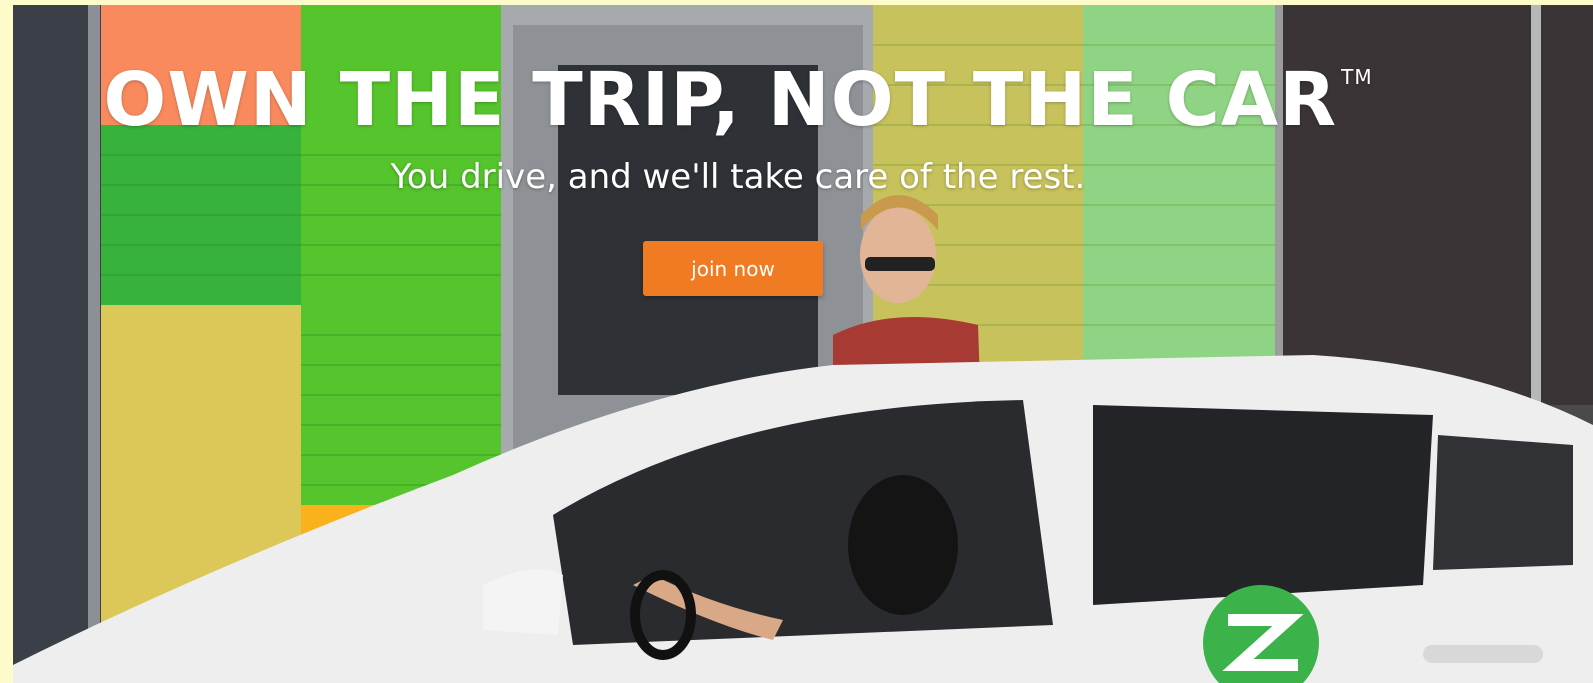 This screenshot has width=1593, height=683. Describe the element at coordinates (720, 100) in the screenshot. I see `headline-text: OWN THE TRIP, NOT THE CAR` at that location.